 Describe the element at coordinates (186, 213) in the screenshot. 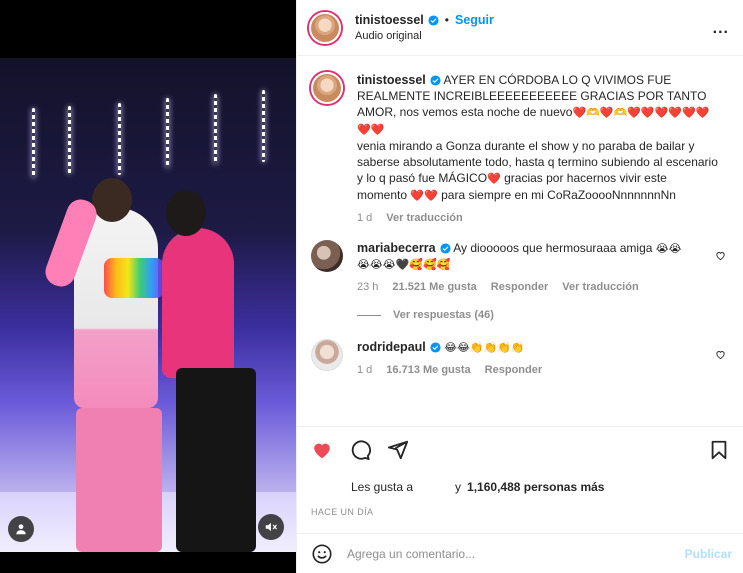

I see `fan-head` at that location.